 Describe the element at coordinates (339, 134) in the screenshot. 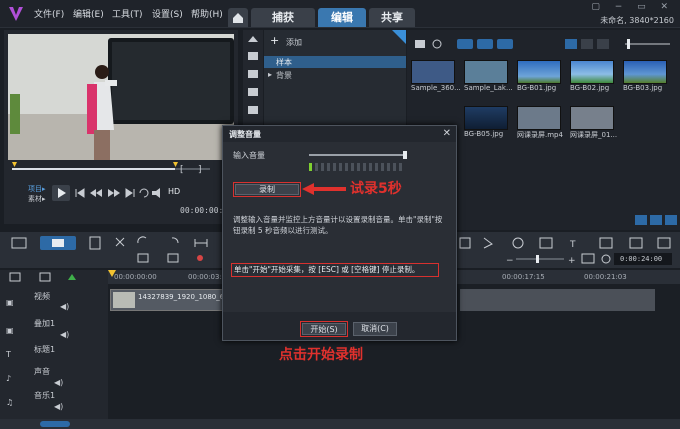

I see `dialog-title: 调整音量` at that location.